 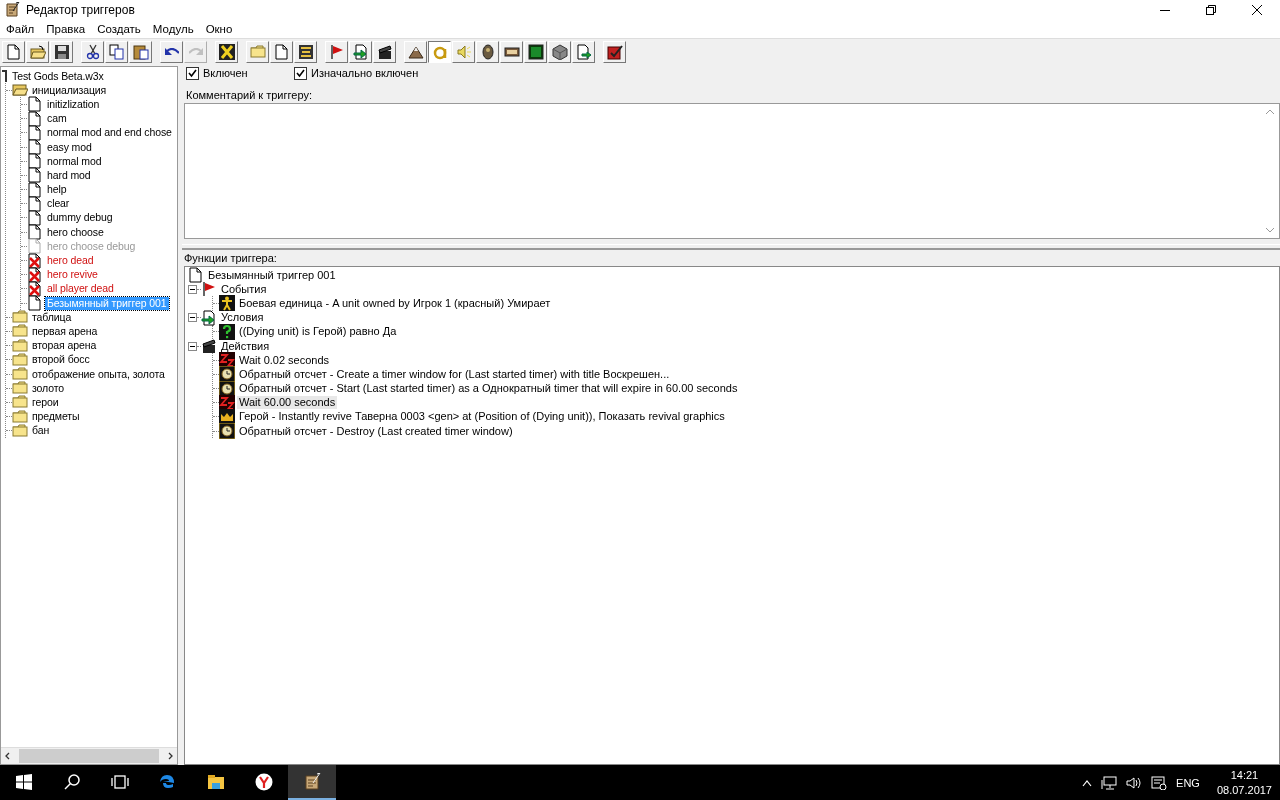 I want to click on tree-root-label: Test Gods Beta.w3x, so click(x=58, y=76).